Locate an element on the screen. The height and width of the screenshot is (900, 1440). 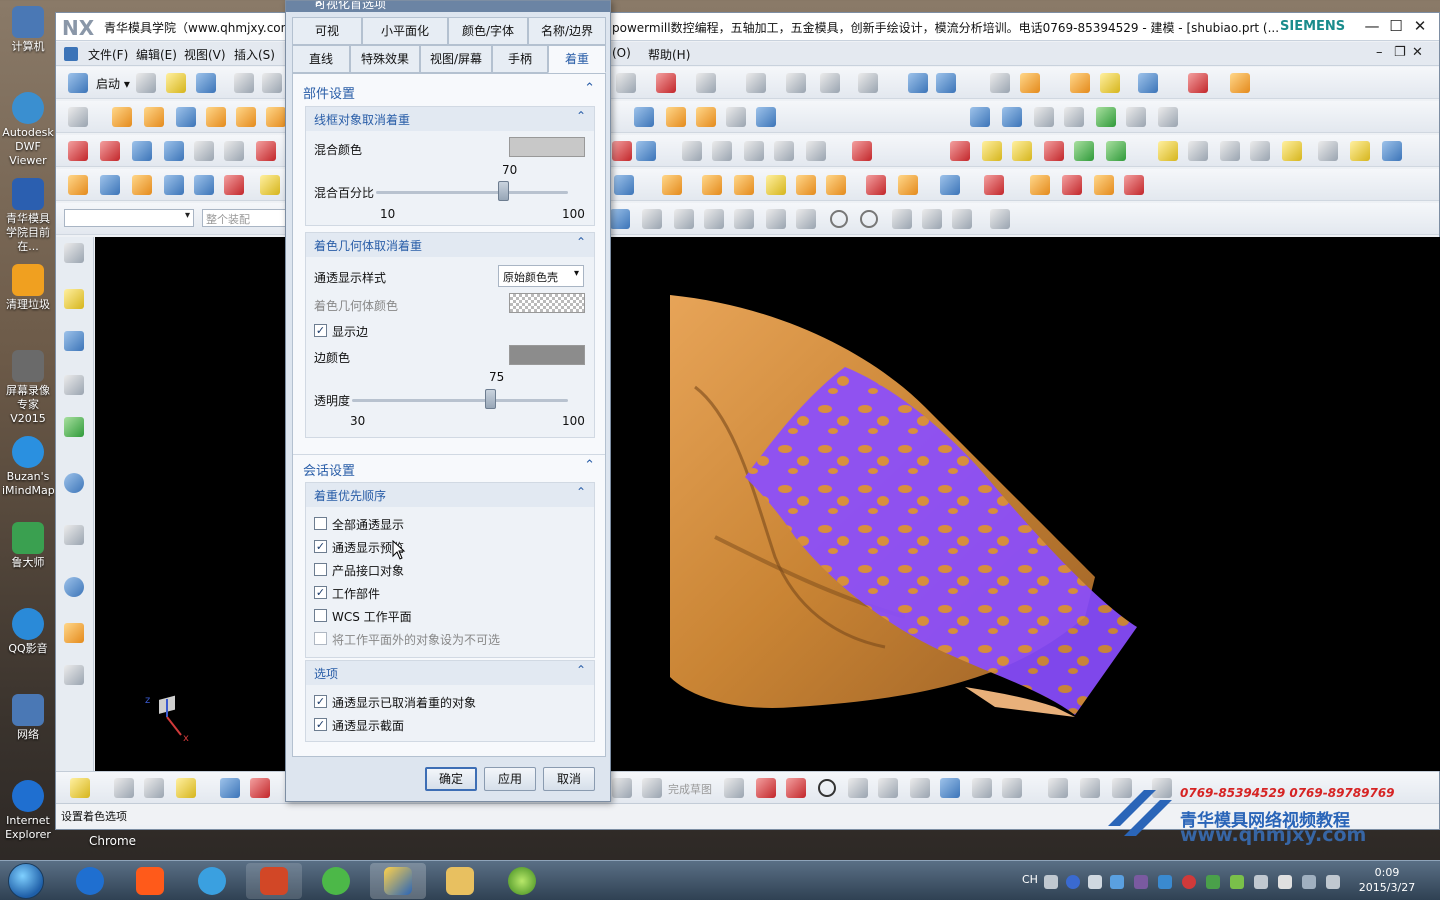
network-tray-icon is located at coordinates (1309, 882).